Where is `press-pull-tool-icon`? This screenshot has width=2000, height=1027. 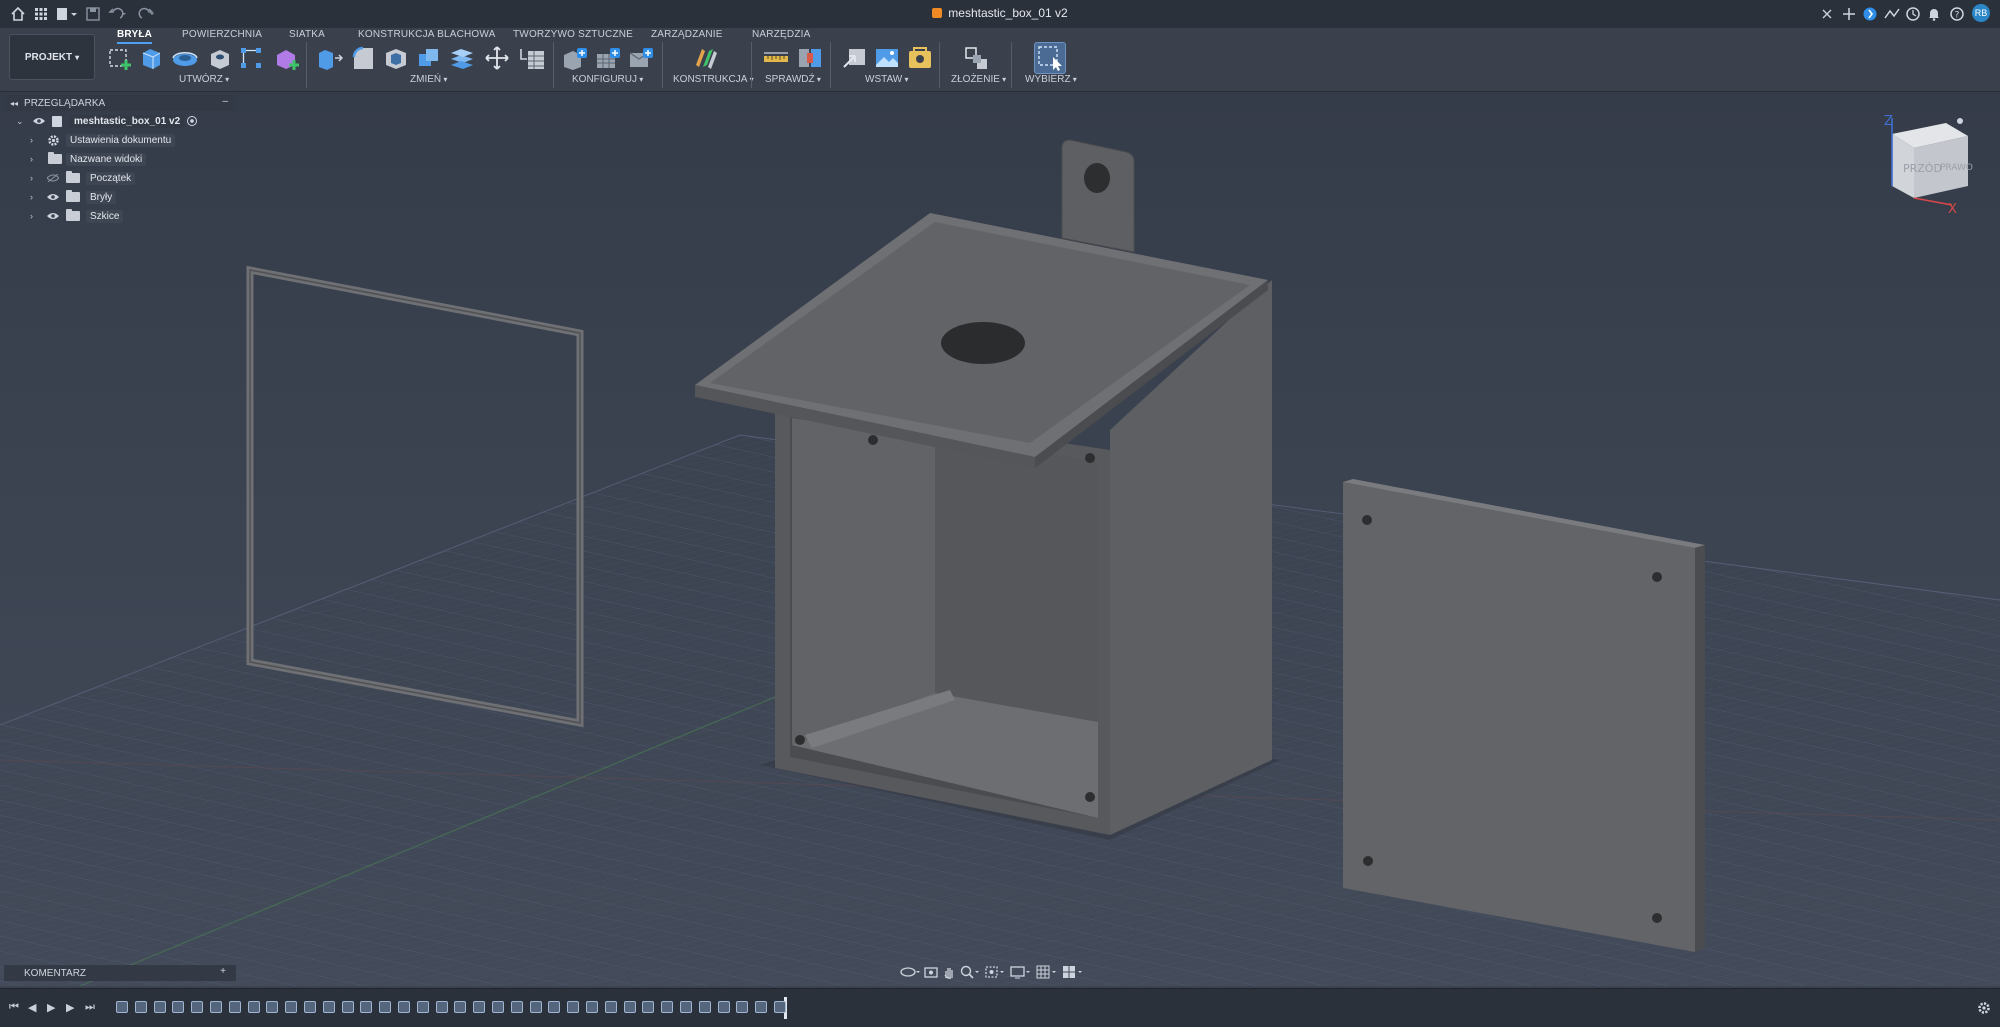 press-pull-tool-icon is located at coordinates (329, 58).